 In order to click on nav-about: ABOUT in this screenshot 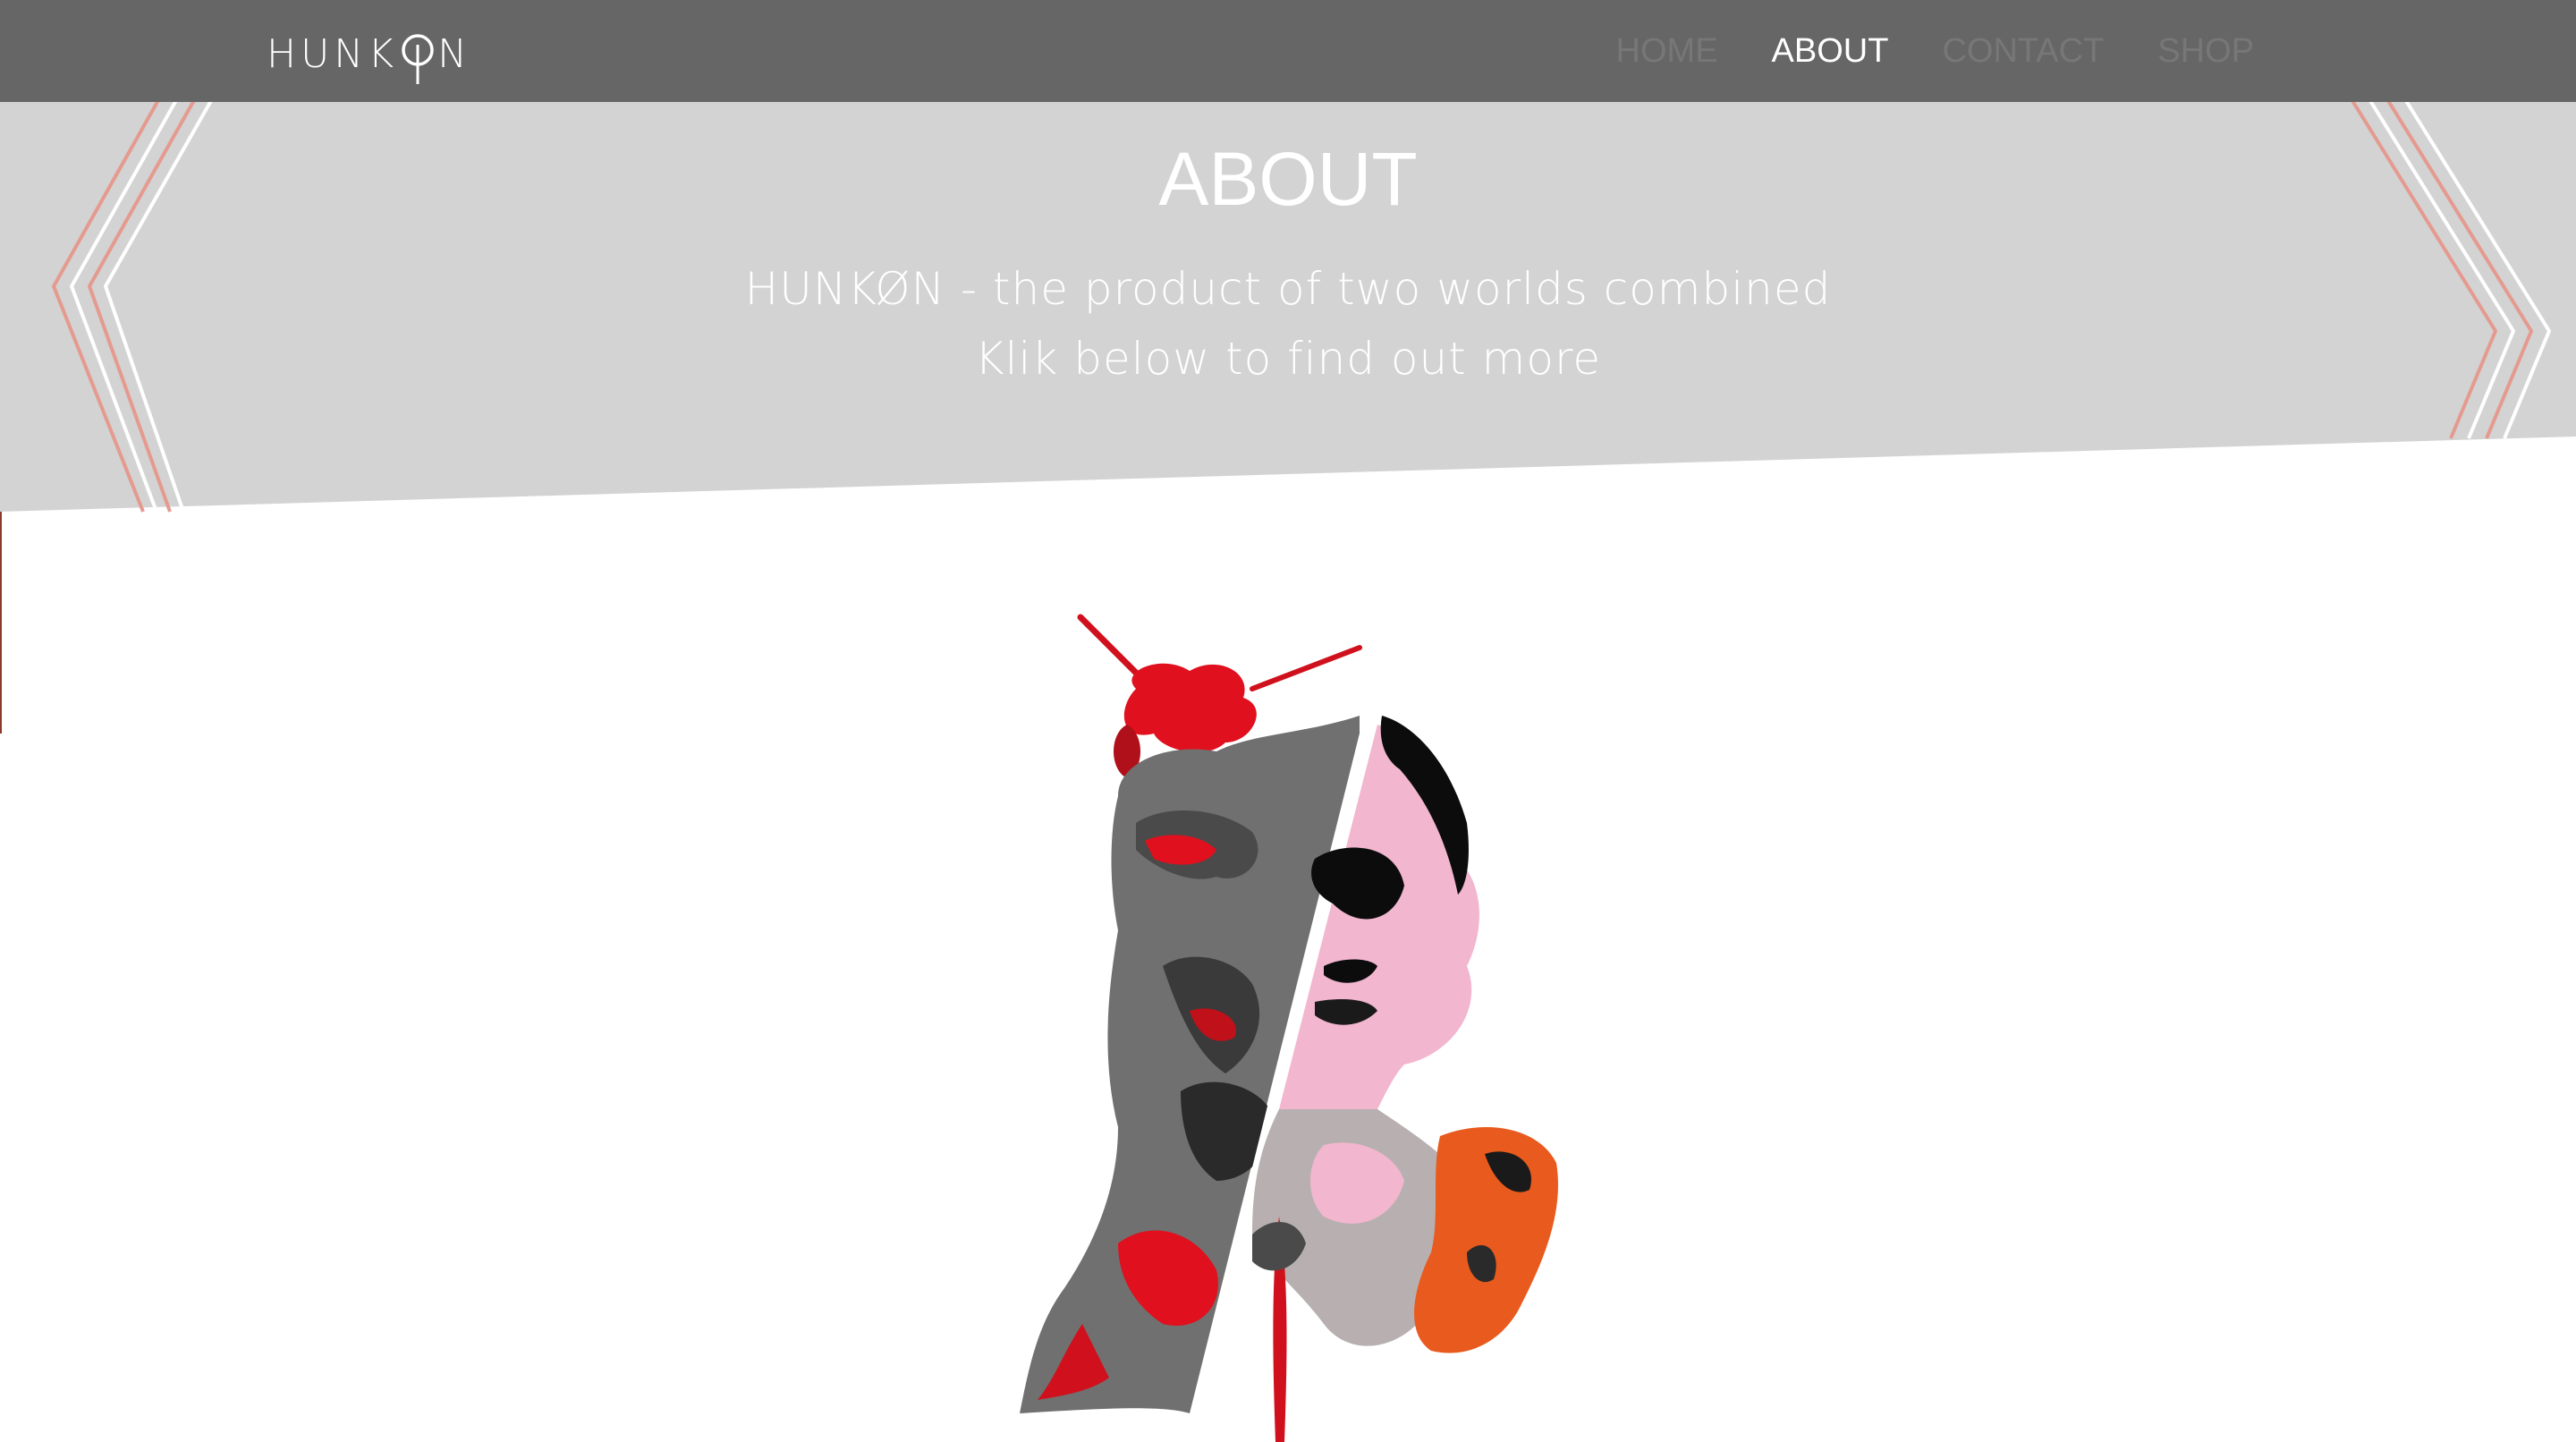, I will do `click(1830, 51)`.